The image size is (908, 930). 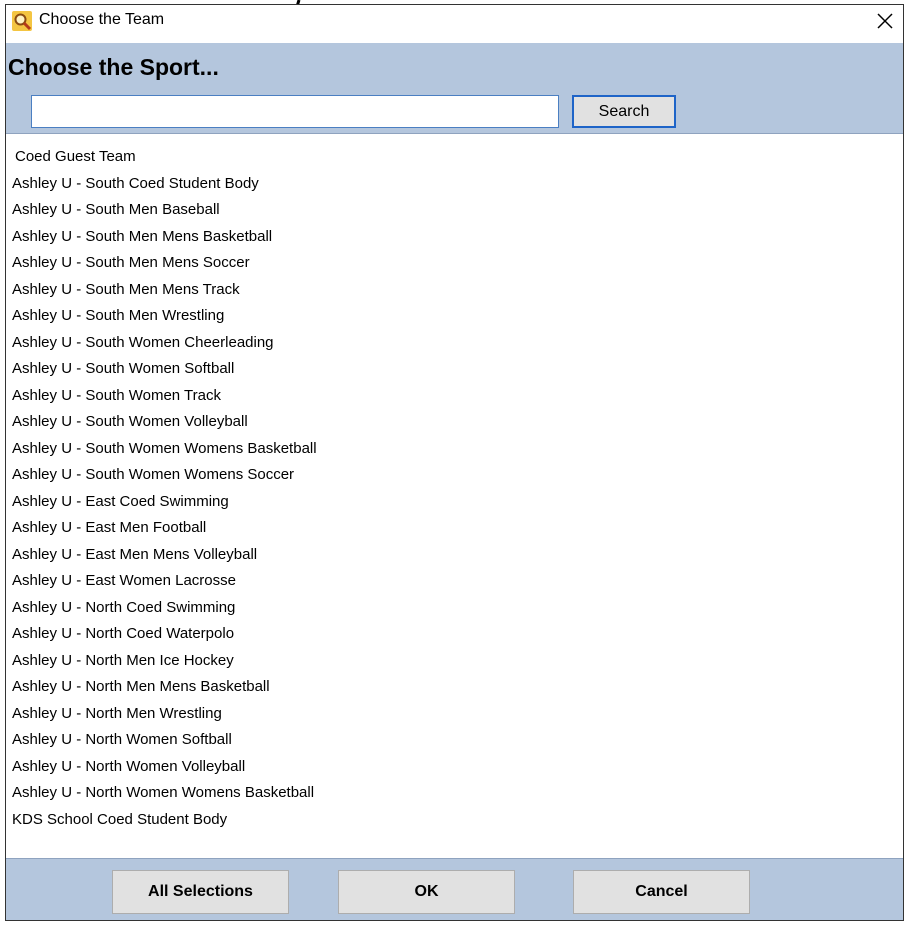 What do you see at coordinates (200, 892) in the screenshot?
I see `all-selections-button: All Selections` at bounding box center [200, 892].